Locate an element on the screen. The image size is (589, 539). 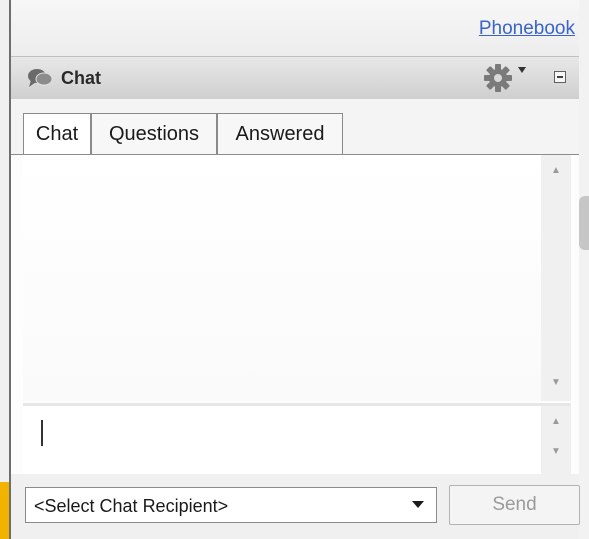
recipient-select-value: <Select Chat Recipient> is located at coordinates (131, 506).